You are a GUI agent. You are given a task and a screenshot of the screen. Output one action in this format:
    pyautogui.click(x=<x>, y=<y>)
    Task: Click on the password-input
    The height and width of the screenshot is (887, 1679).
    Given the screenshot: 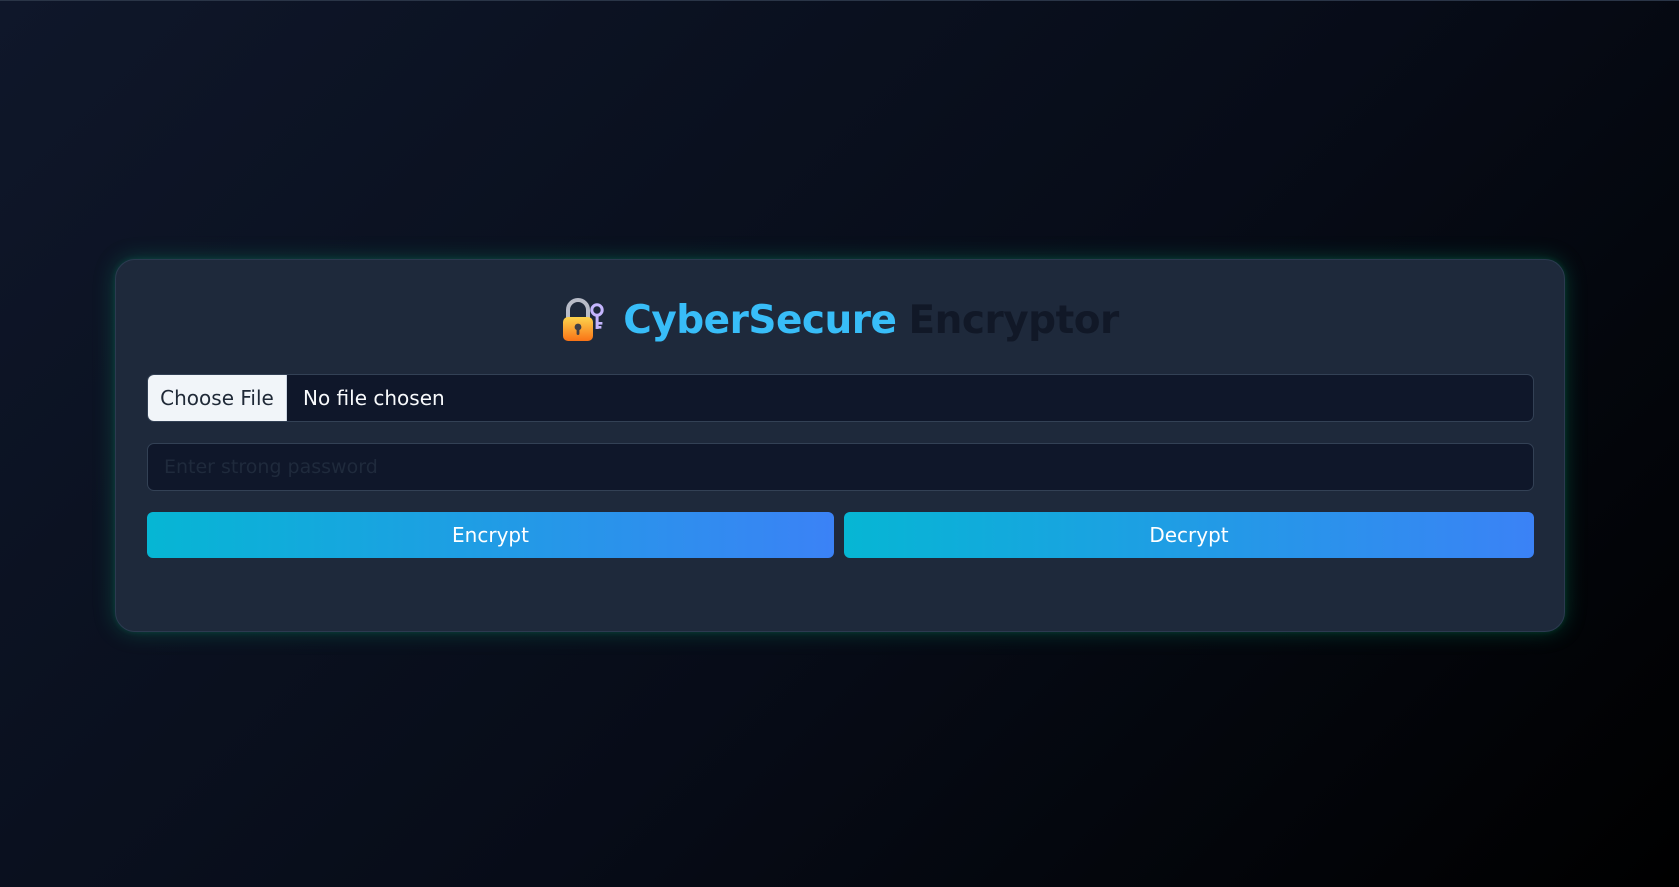 What is the action you would take?
    pyautogui.click(x=840, y=467)
    